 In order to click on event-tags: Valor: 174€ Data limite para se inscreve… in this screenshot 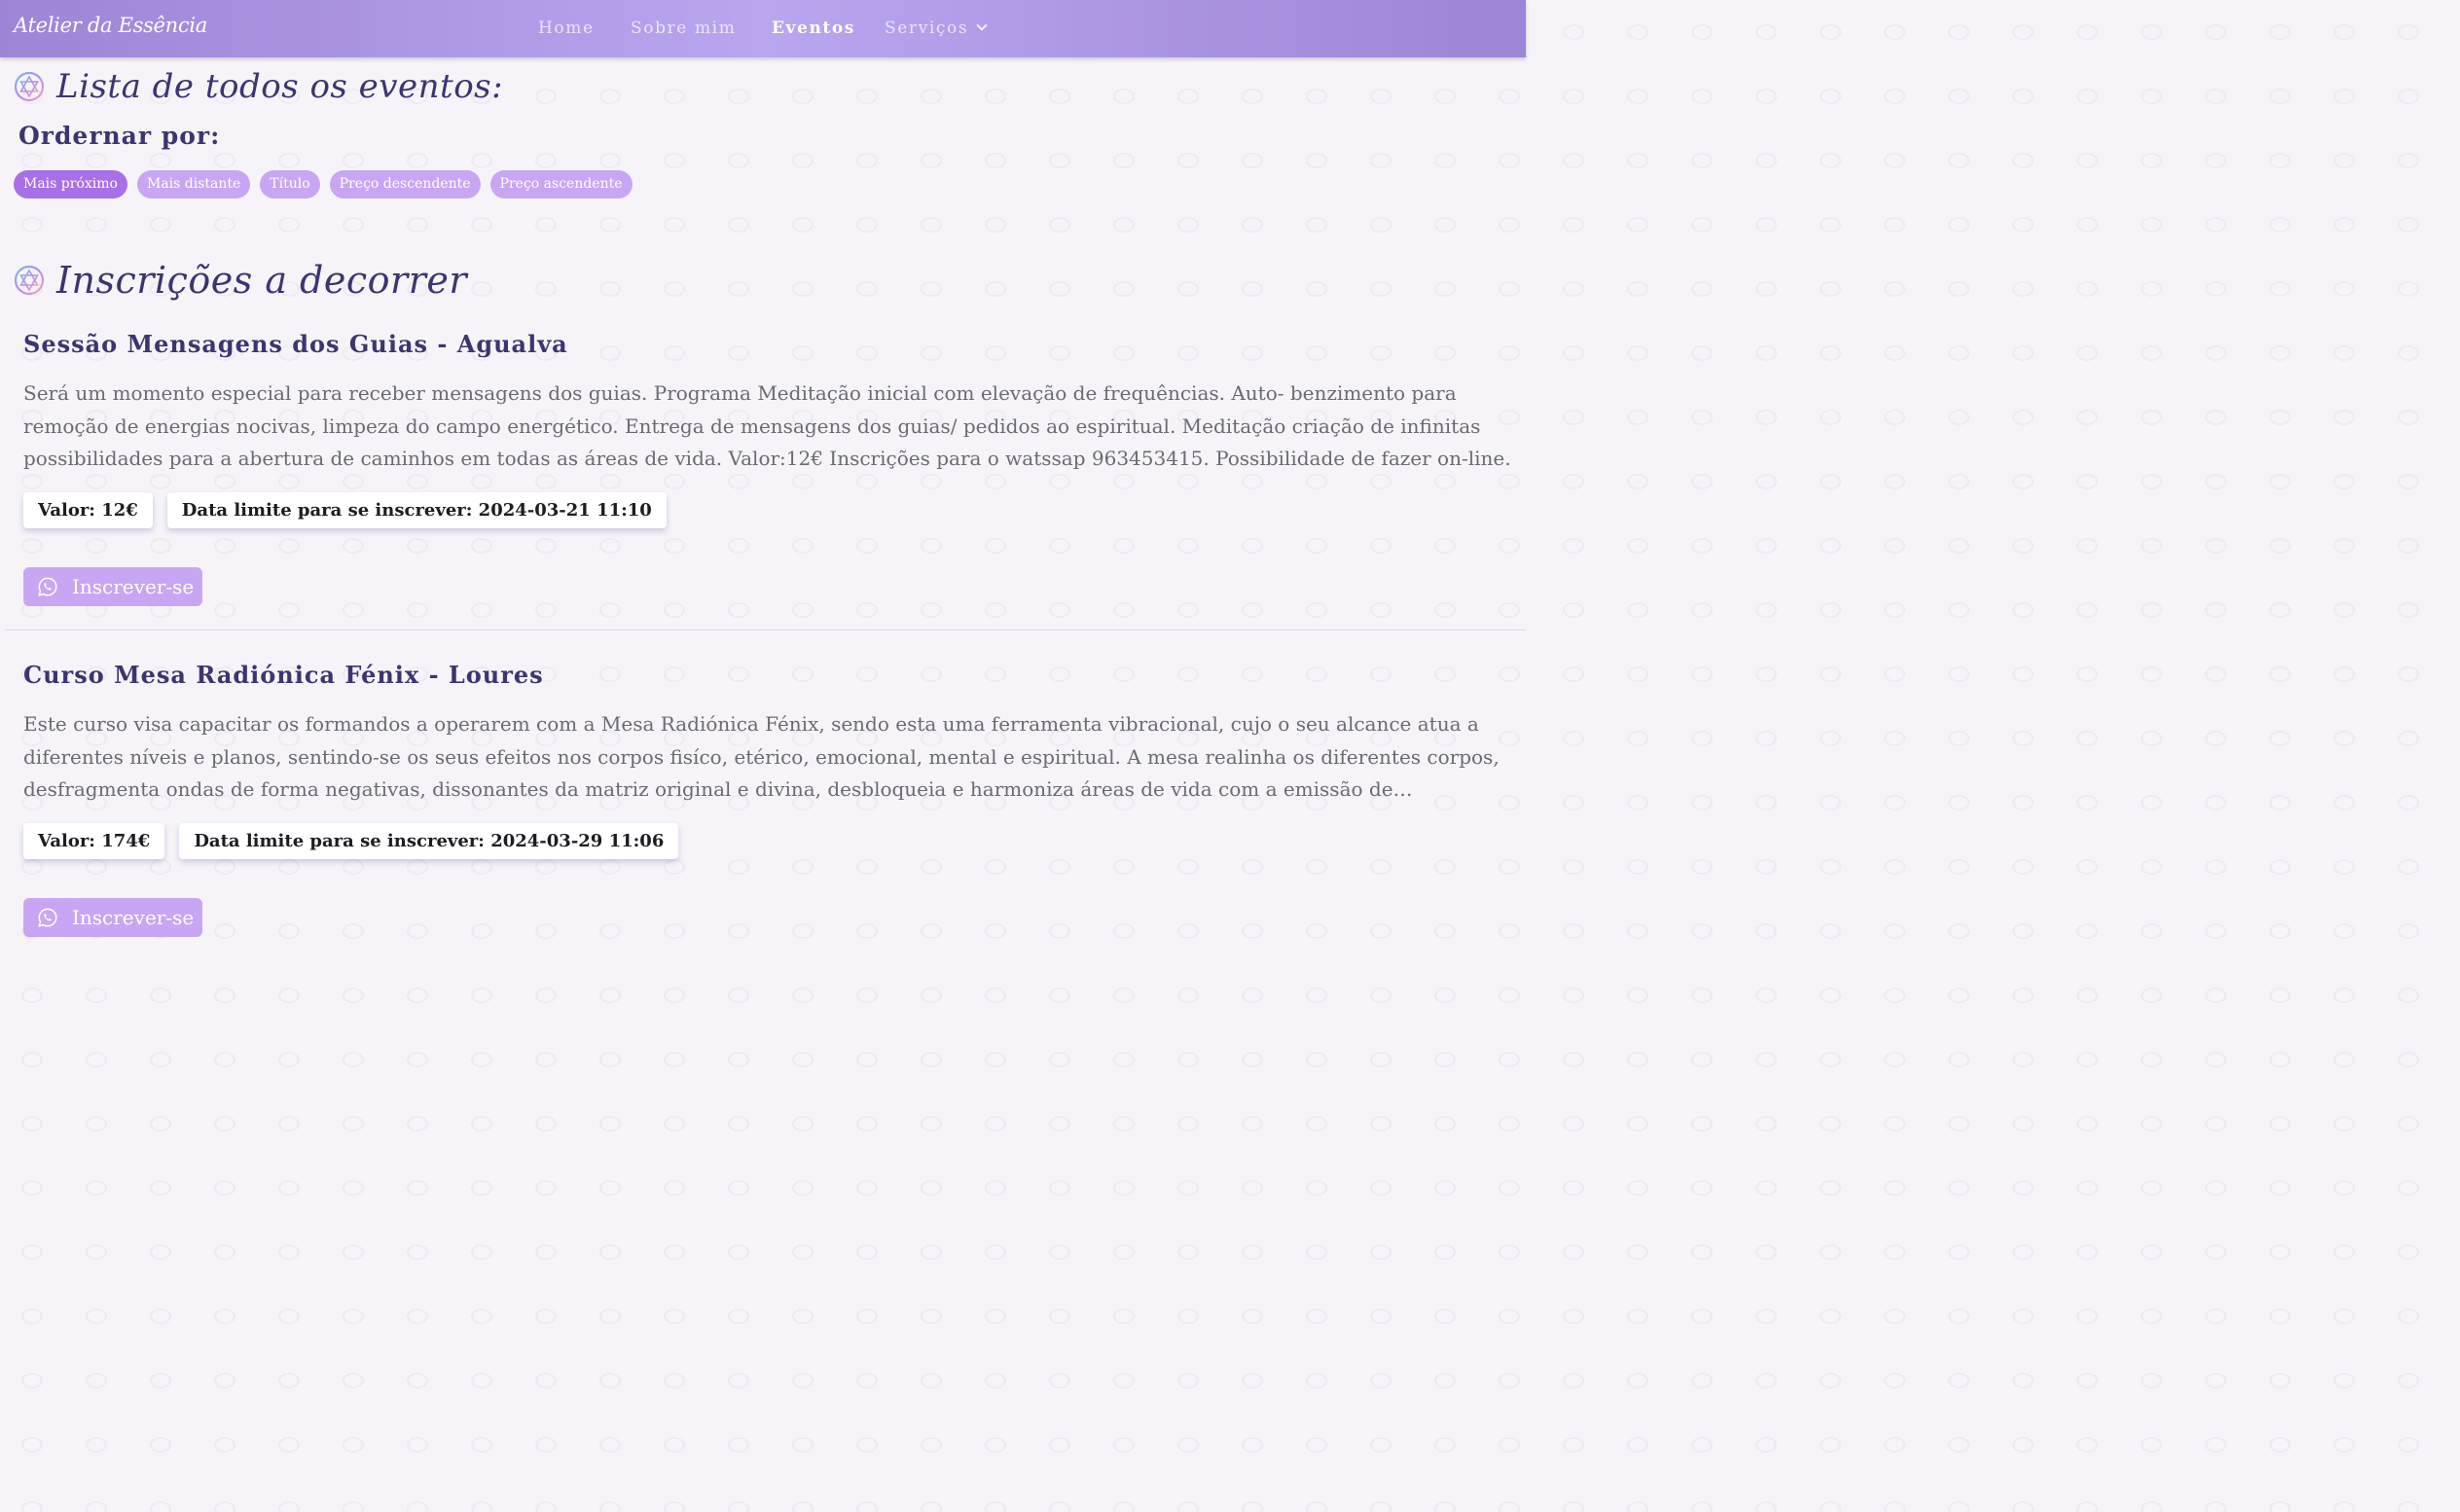, I will do `click(767, 840)`.